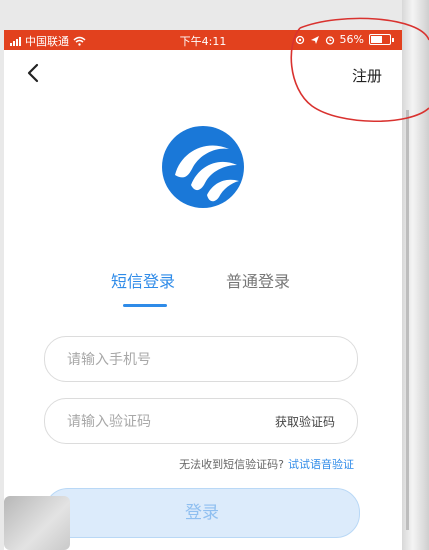 The image size is (429, 550). I want to click on phone-input, so click(167, 360).